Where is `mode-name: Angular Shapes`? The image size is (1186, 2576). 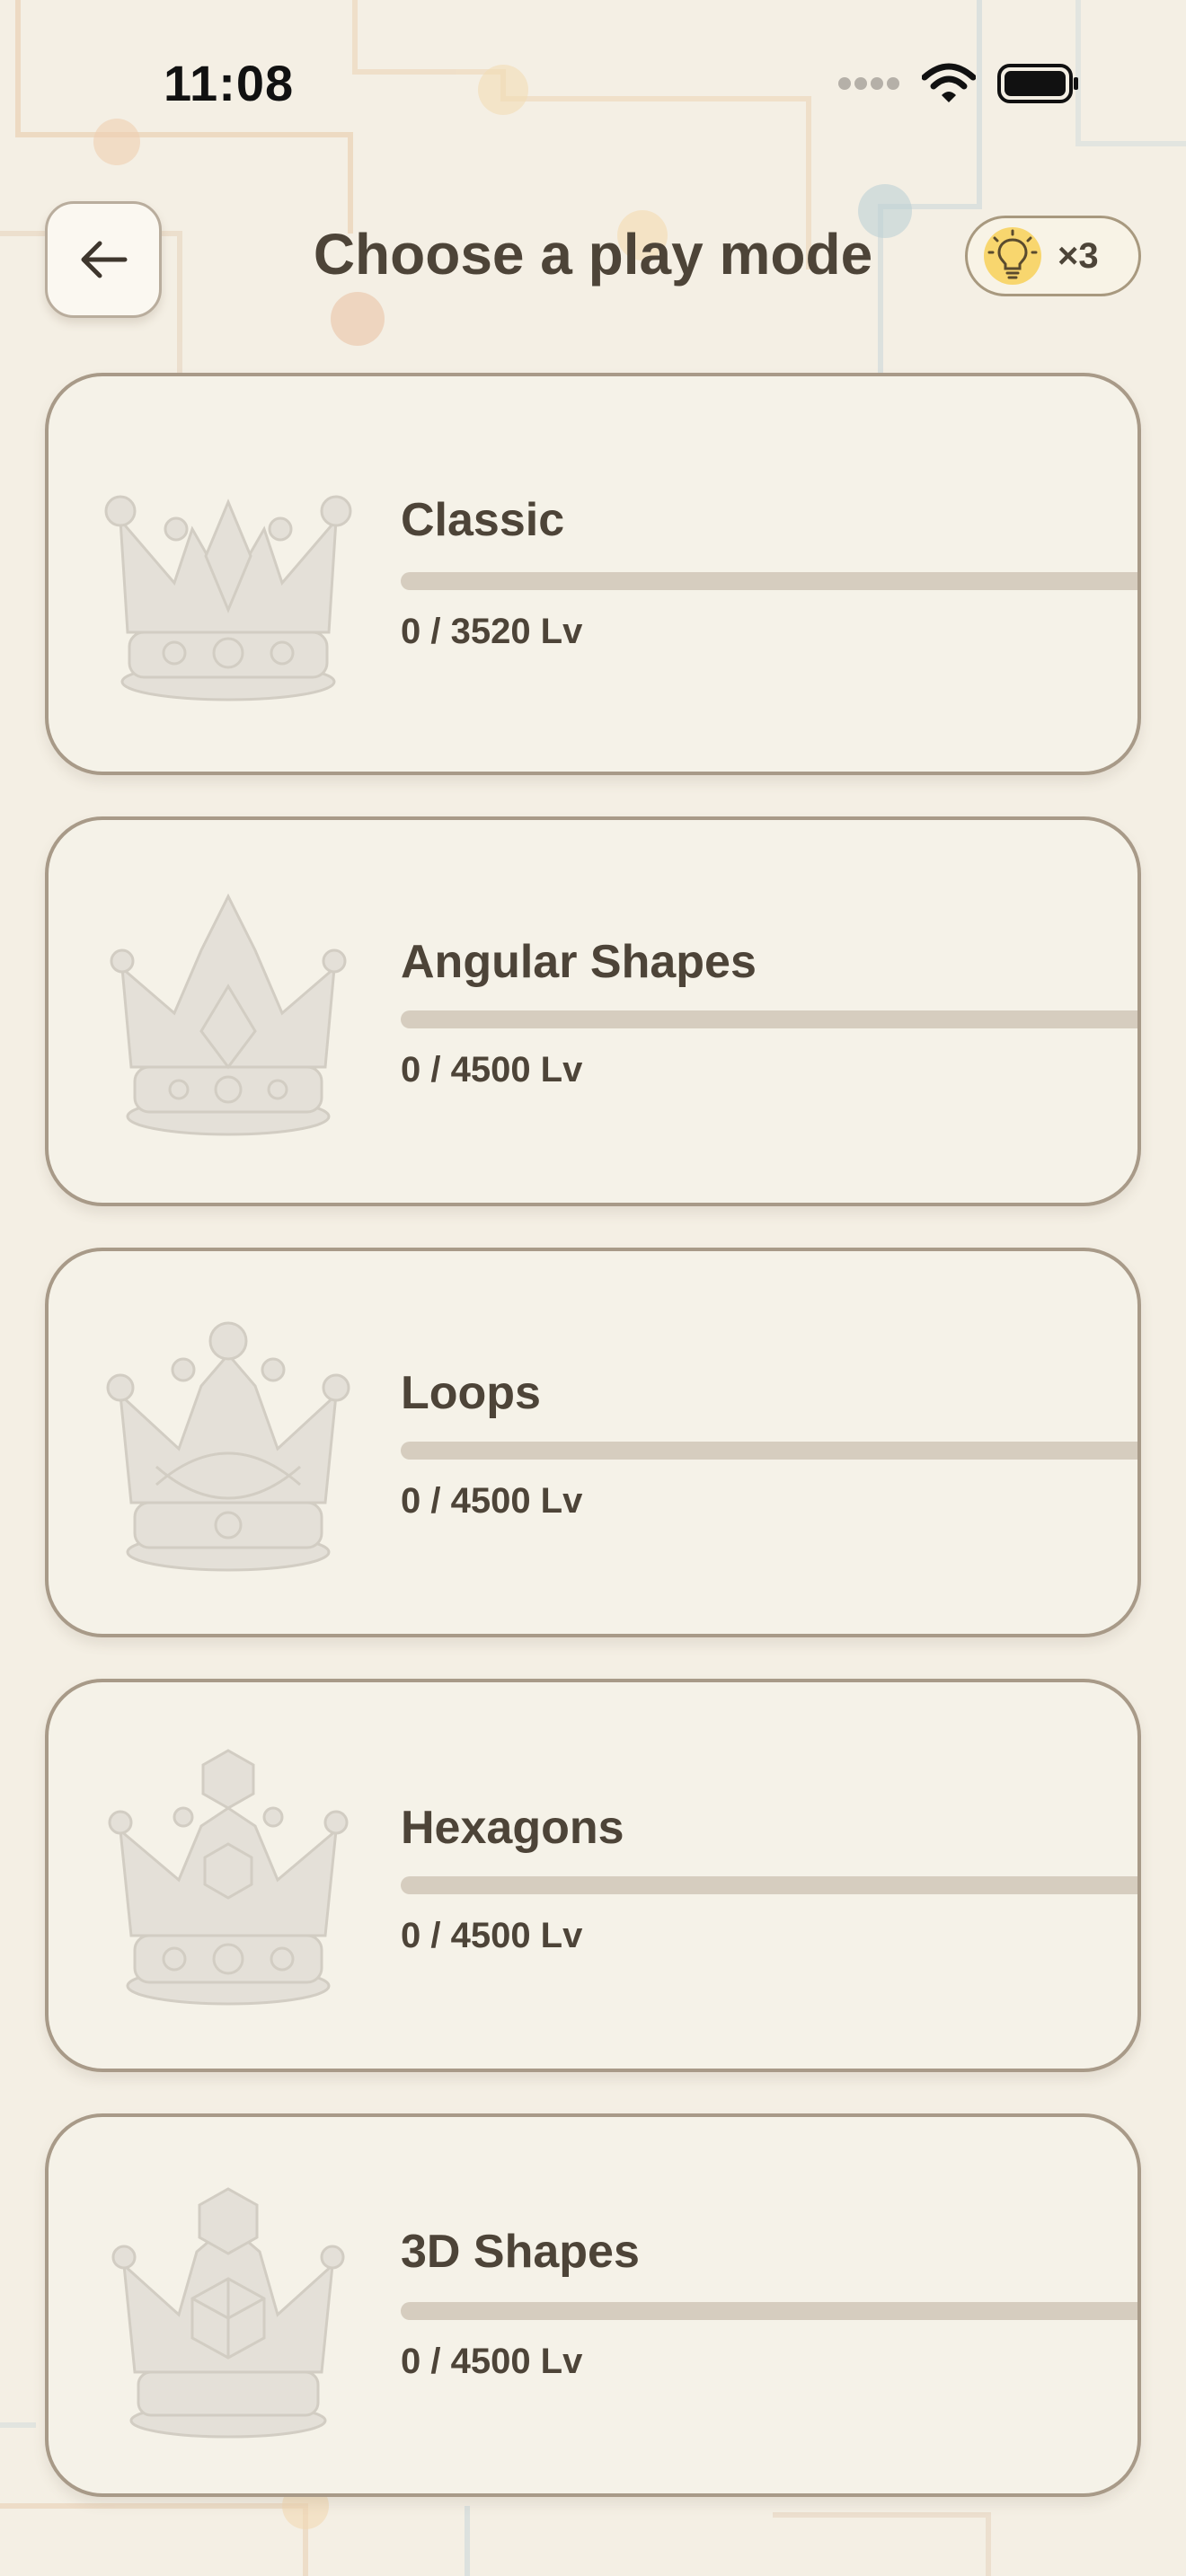 mode-name: Angular Shapes is located at coordinates (579, 962).